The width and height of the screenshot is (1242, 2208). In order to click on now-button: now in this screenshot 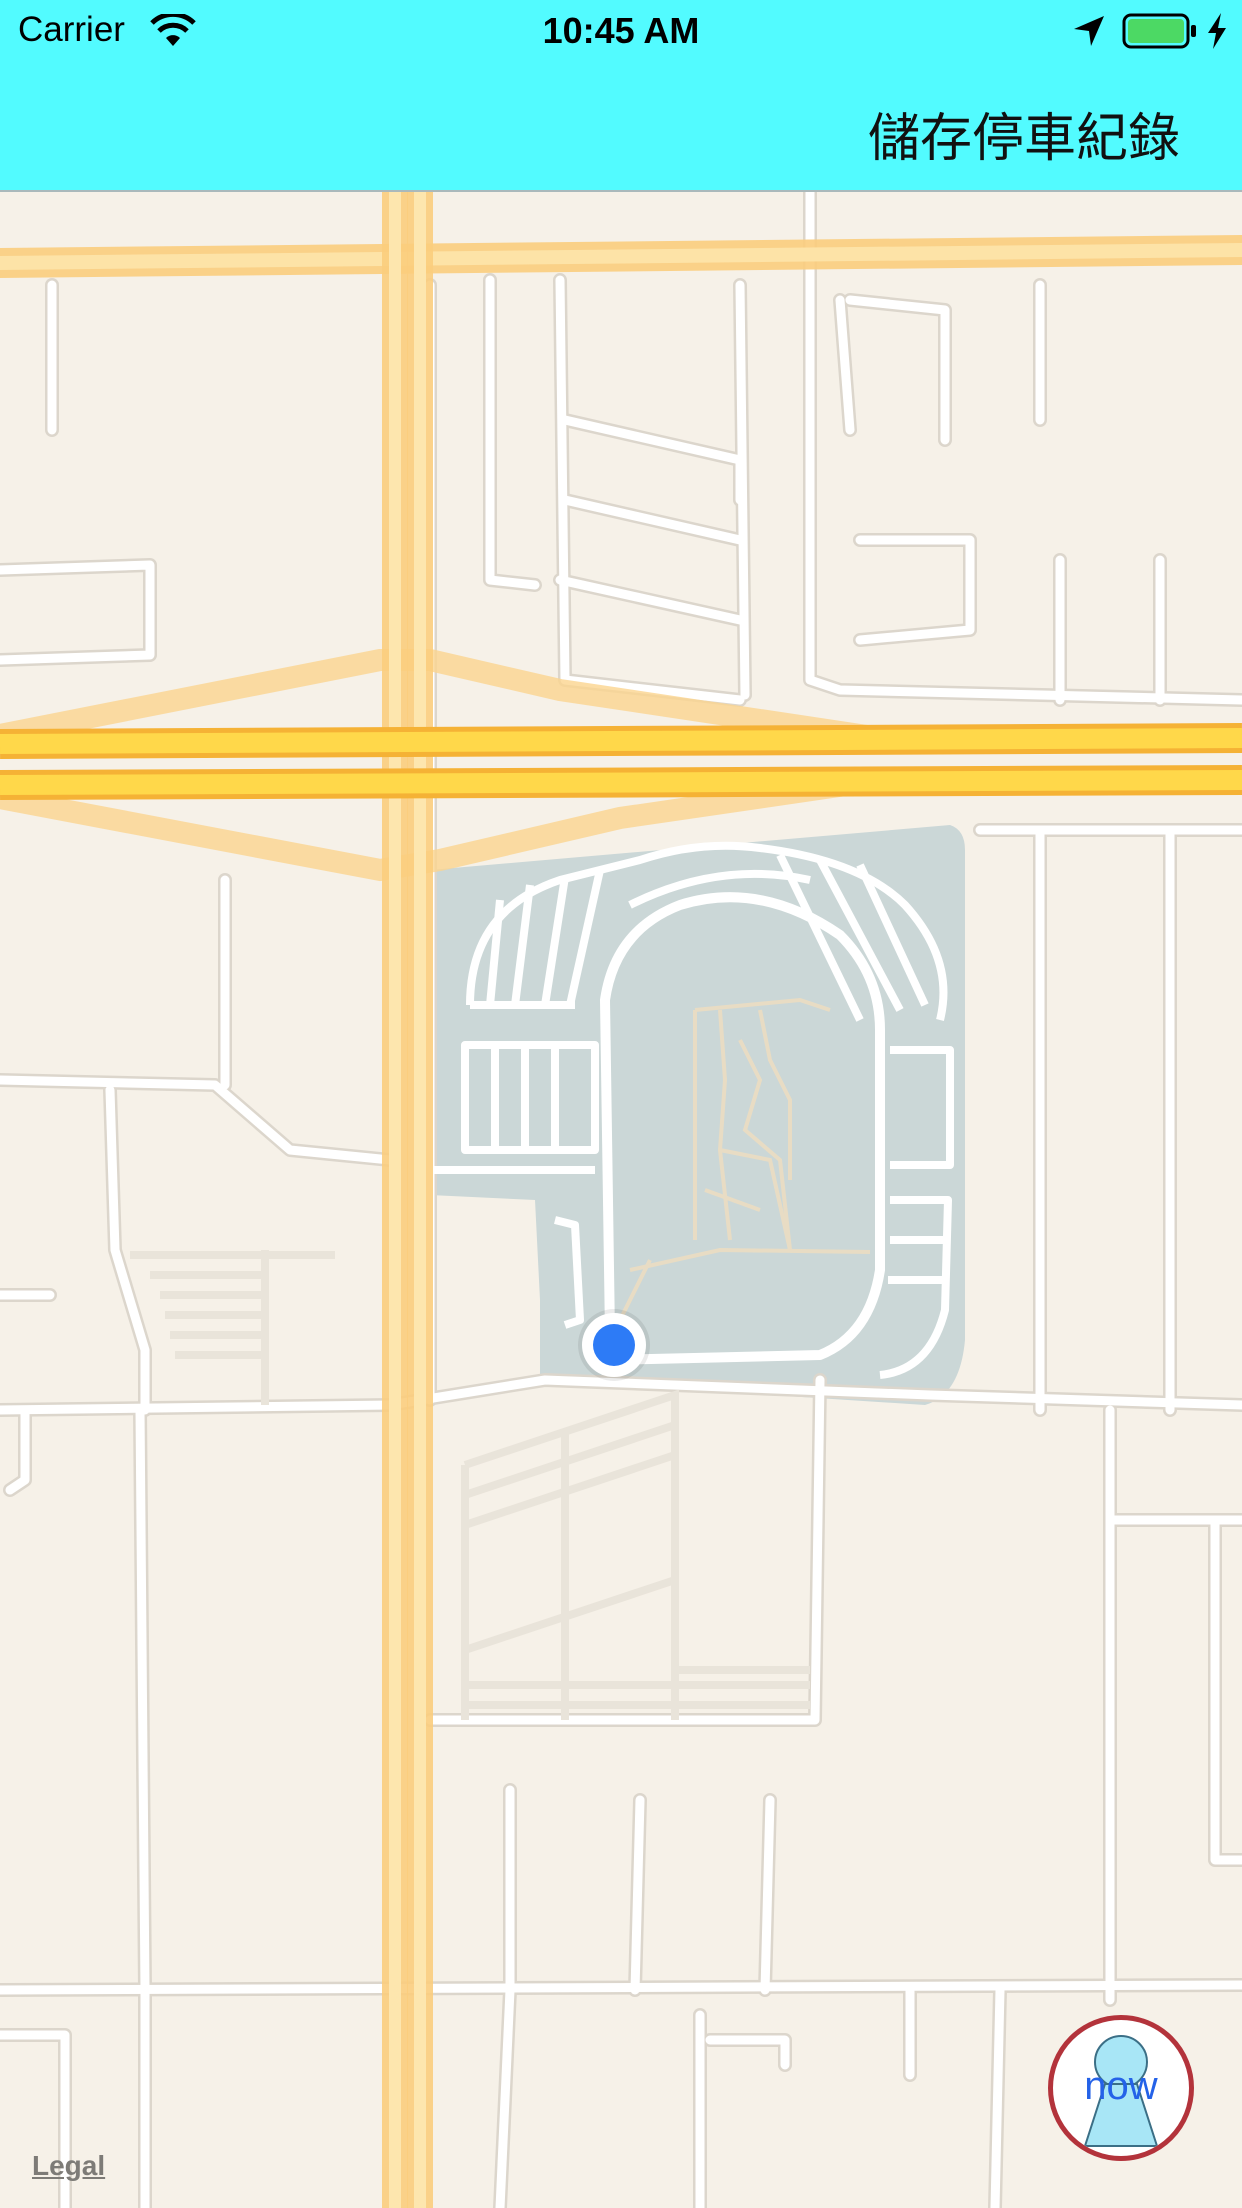, I will do `click(1121, 2088)`.